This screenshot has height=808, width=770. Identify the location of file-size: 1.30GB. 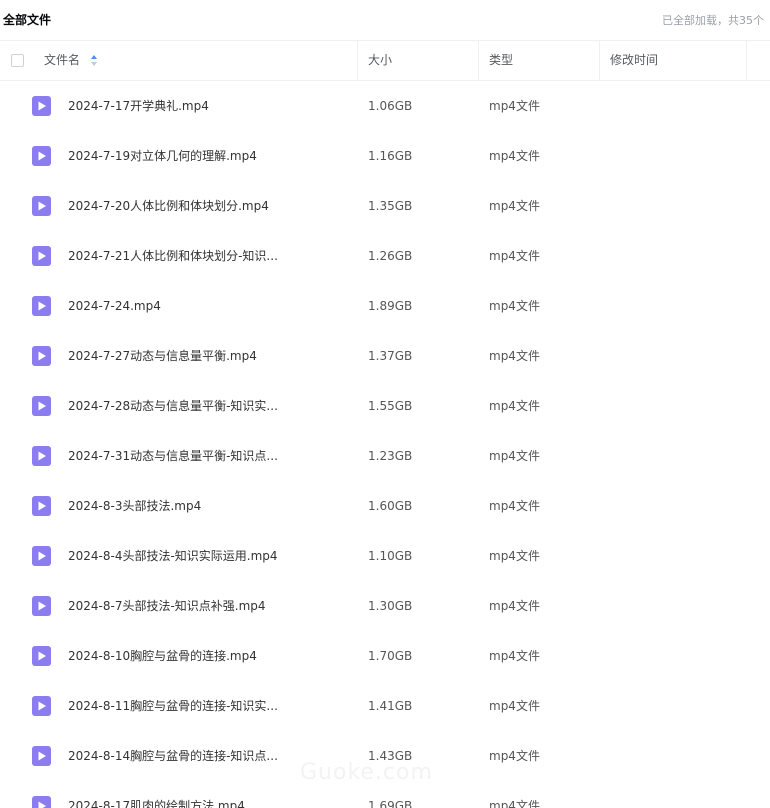
(390, 606).